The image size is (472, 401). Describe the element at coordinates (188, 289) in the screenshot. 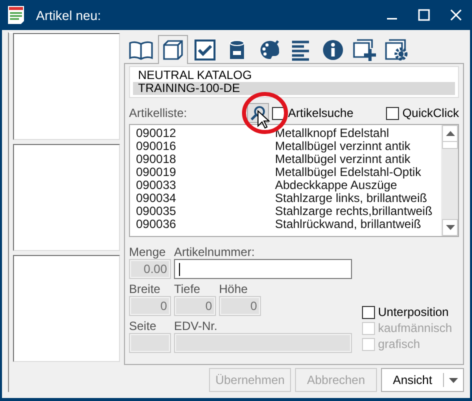

I see `field-label: Tiefe` at that location.